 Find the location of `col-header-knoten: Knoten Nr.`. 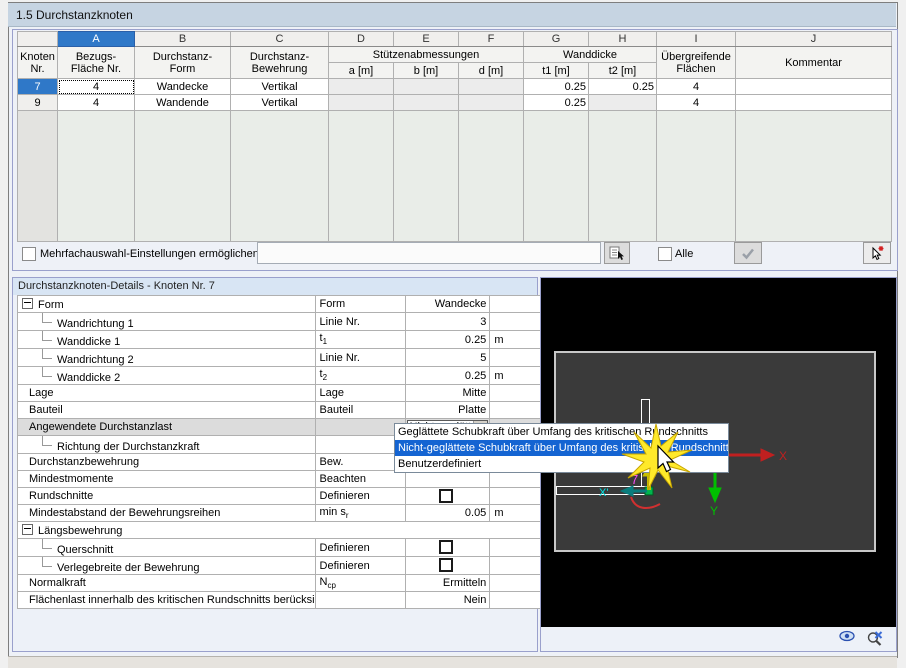

col-header-knoten: Knoten Nr. is located at coordinates (37, 62).